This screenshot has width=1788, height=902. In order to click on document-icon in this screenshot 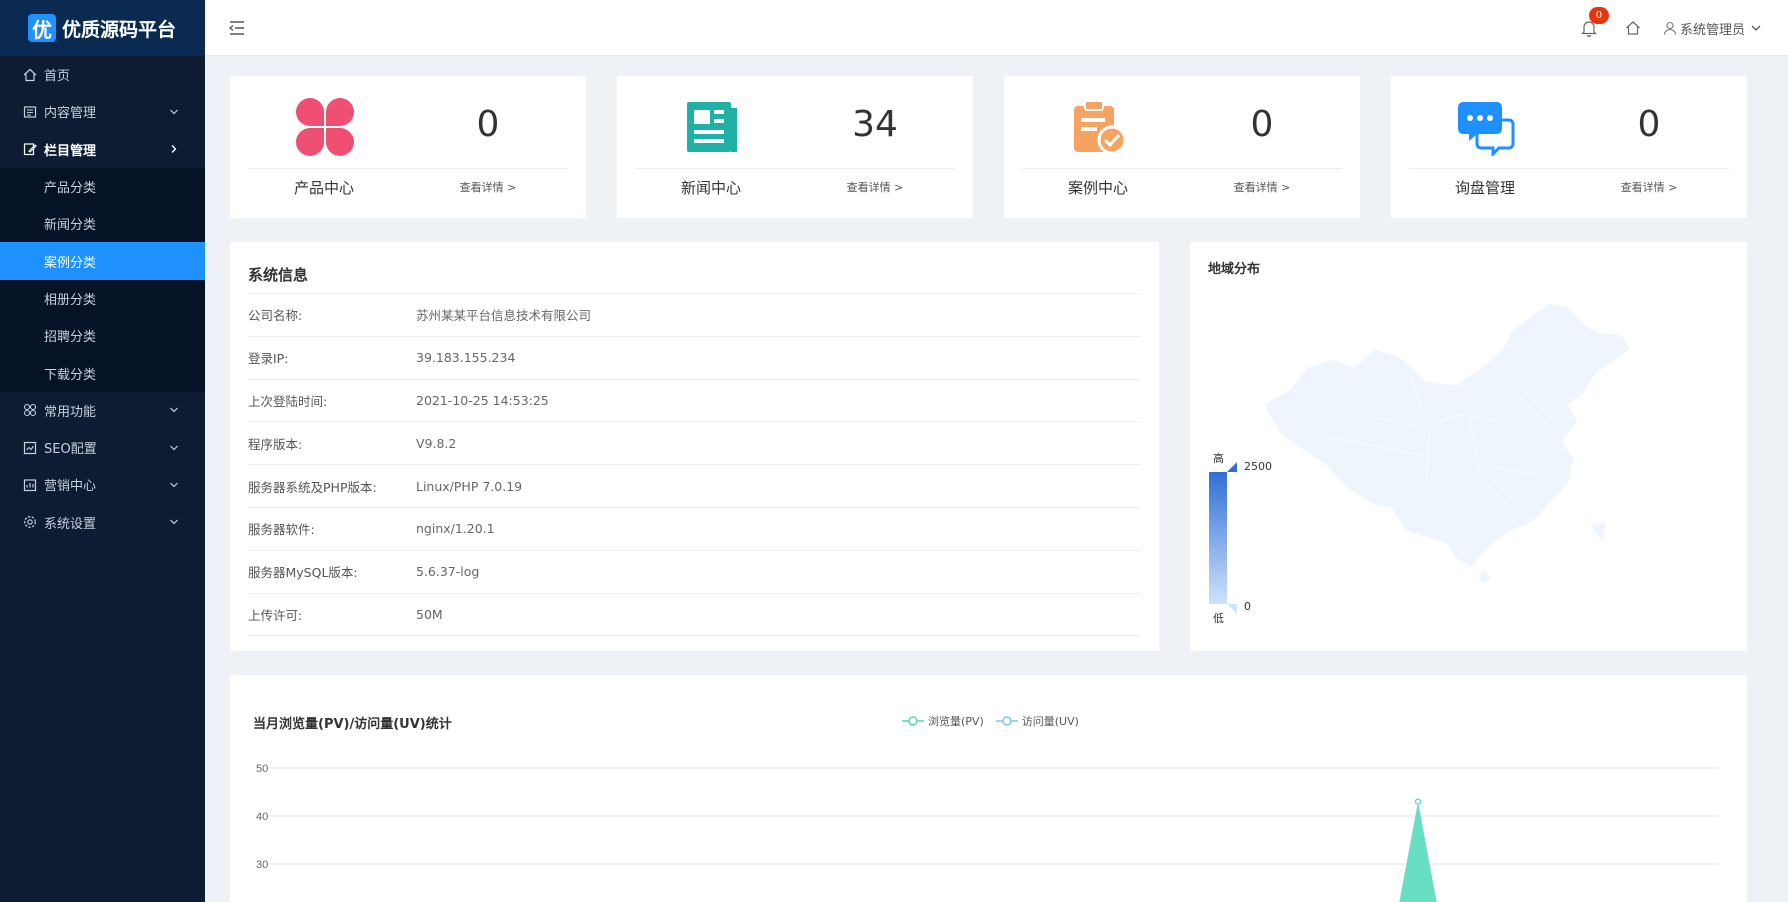, I will do `click(30, 112)`.